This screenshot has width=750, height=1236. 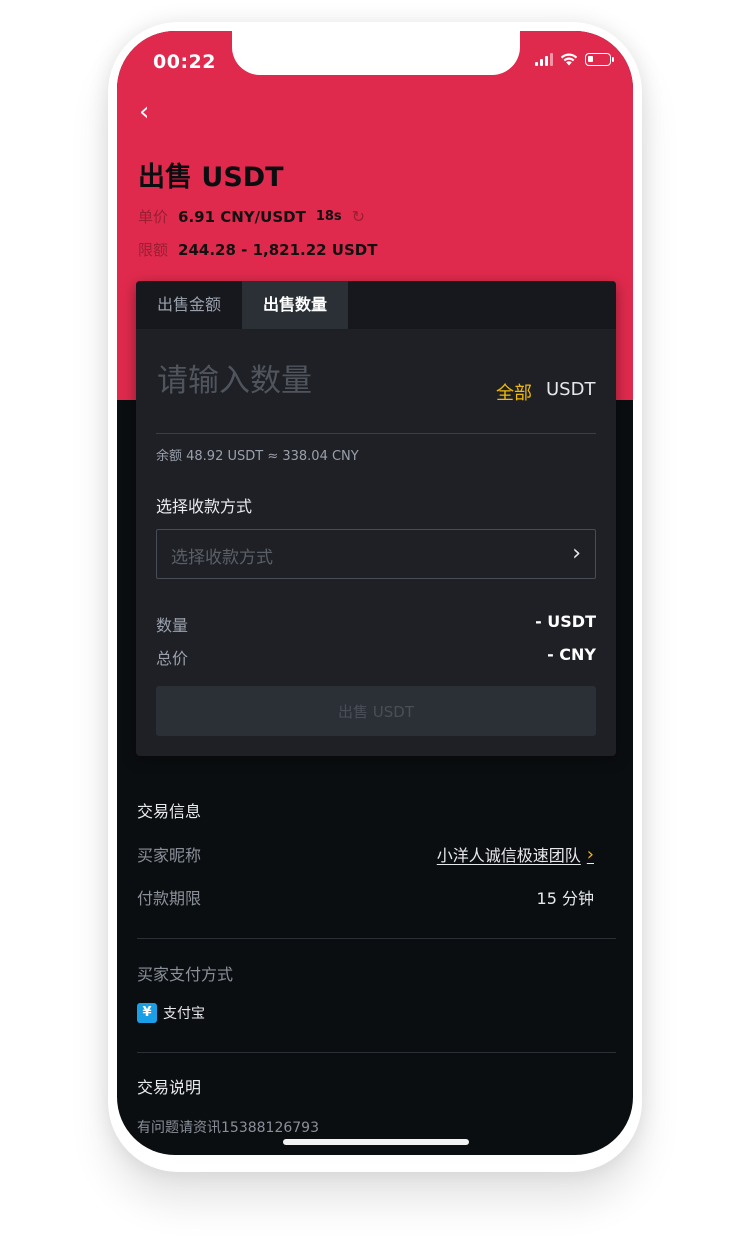 What do you see at coordinates (147, 1013) in the screenshot?
I see `alipay-icon: ¥` at bounding box center [147, 1013].